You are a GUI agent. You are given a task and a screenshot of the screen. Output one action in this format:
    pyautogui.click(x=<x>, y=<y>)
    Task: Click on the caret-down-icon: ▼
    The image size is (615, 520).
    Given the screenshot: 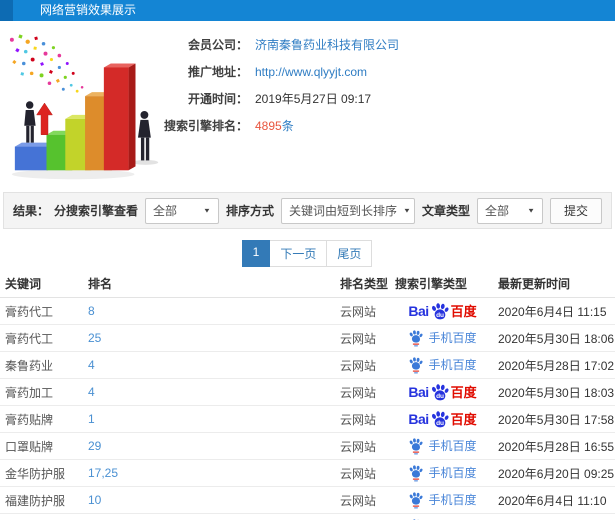 What is the action you would take?
    pyautogui.click(x=406, y=210)
    